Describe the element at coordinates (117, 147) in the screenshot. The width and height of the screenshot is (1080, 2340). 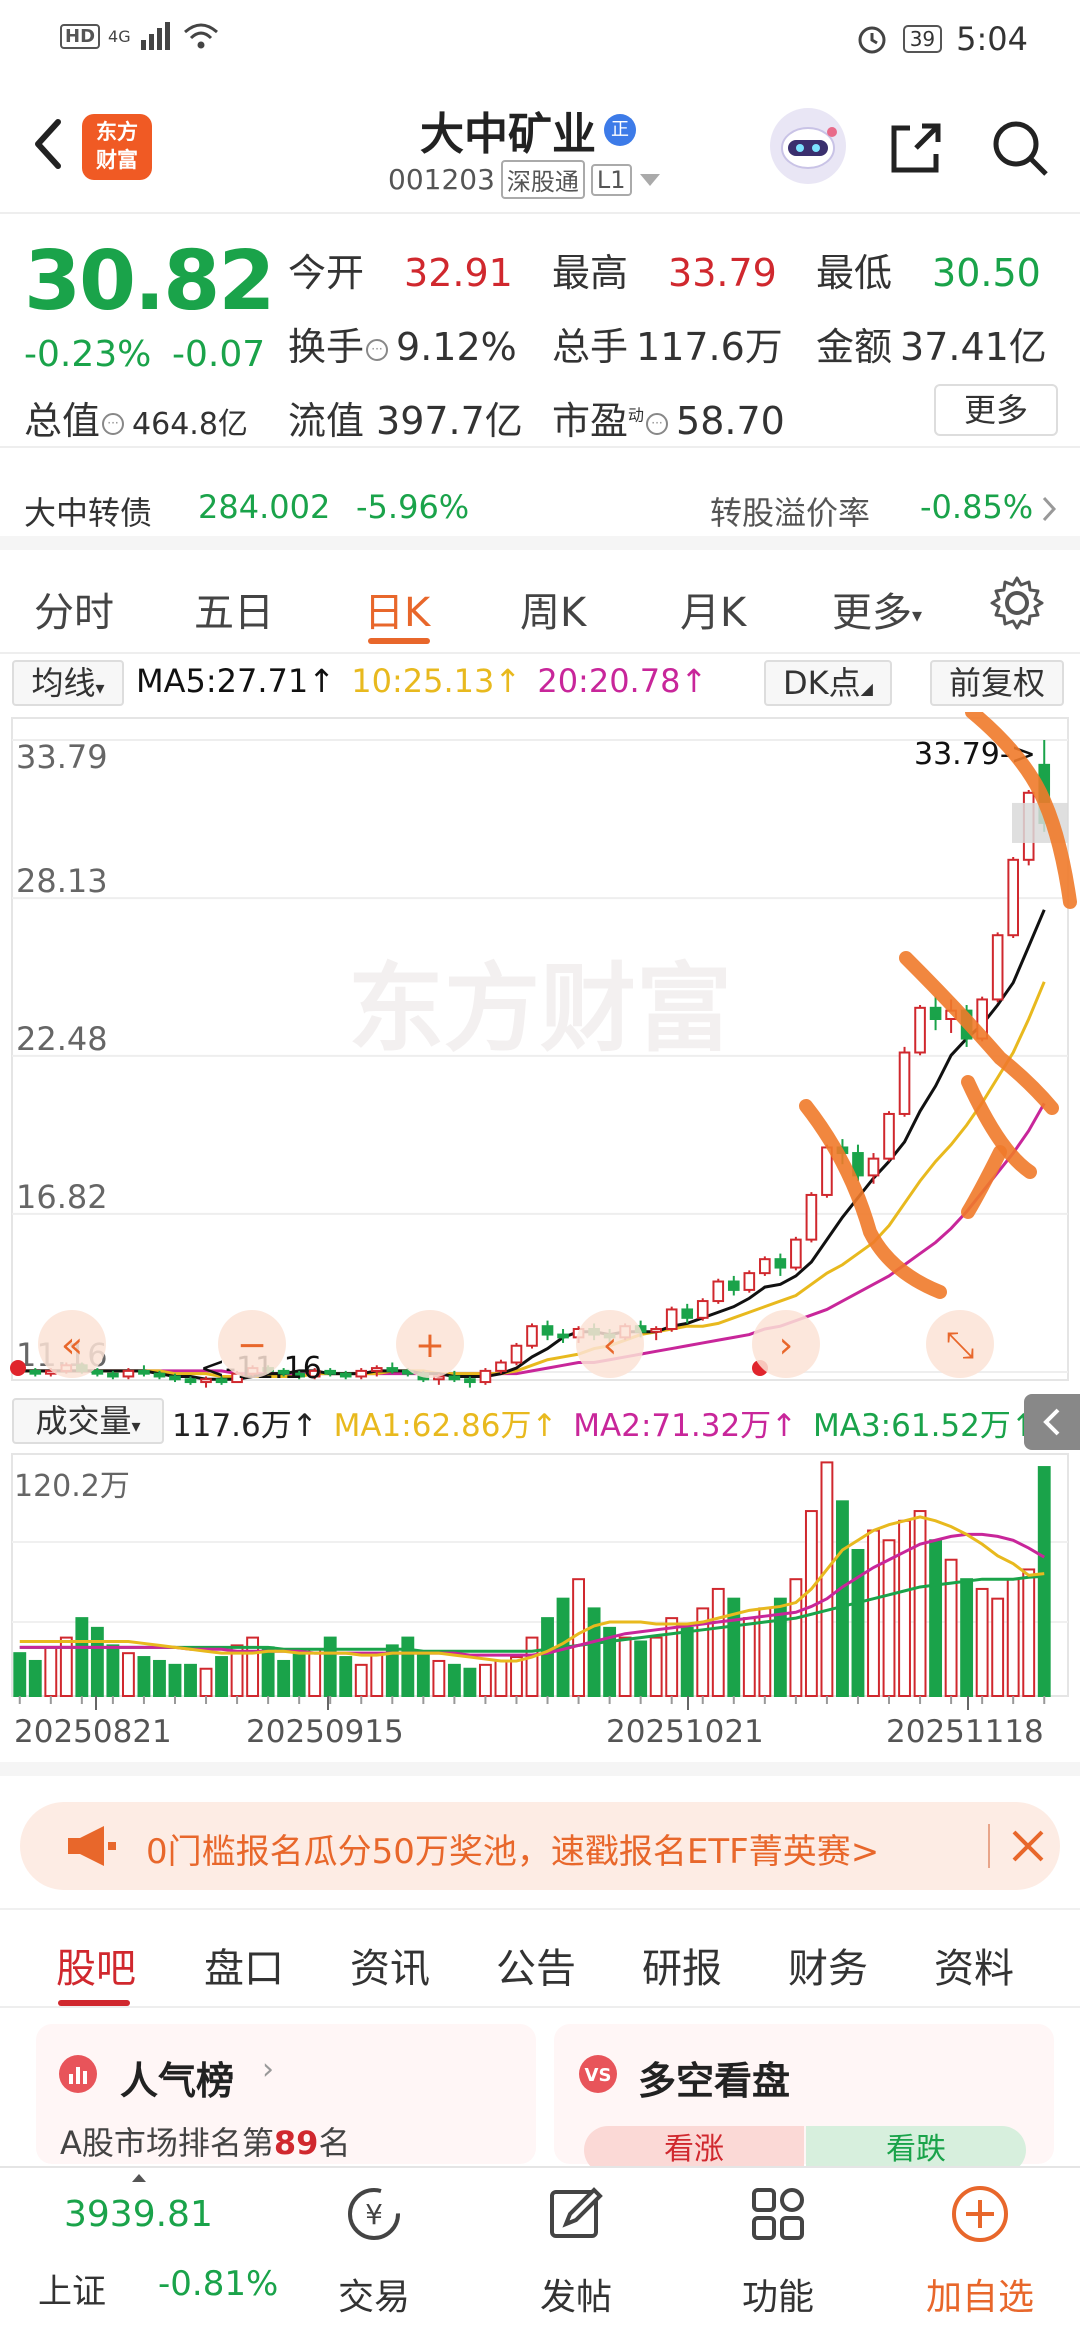
I see `app-logo: 东方 财富` at that location.